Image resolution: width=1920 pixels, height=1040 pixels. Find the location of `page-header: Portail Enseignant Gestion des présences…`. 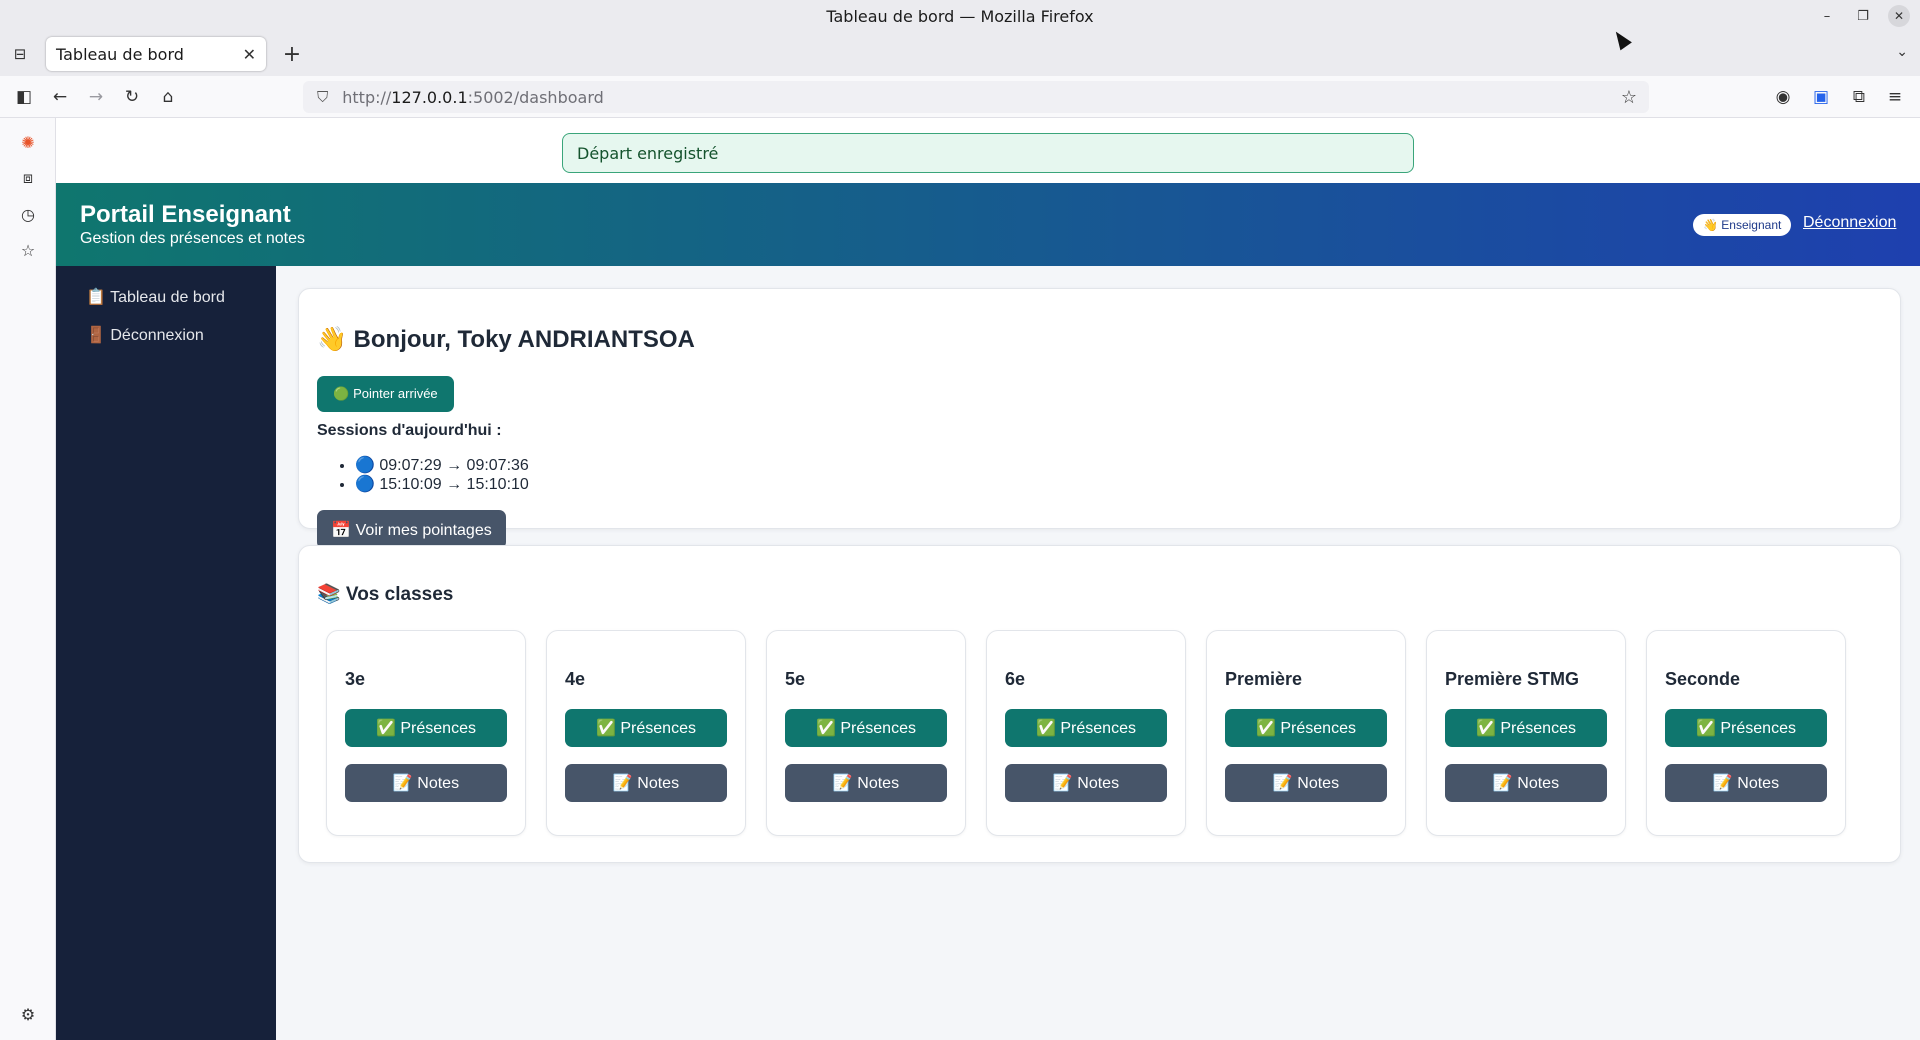

page-header: Portail Enseignant Gestion des présences… is located at coordinates (988, 224).